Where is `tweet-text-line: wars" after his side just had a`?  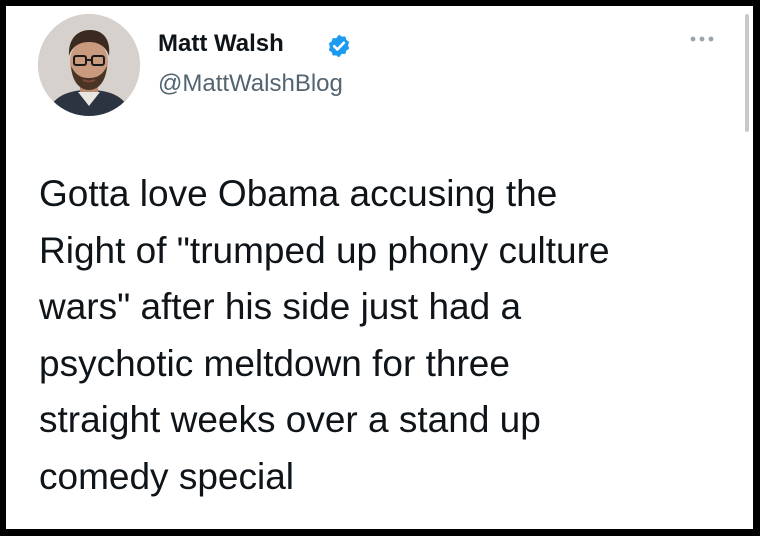
tweet-text-line: wars" after his side just had a is located at coordinates (280, 306).